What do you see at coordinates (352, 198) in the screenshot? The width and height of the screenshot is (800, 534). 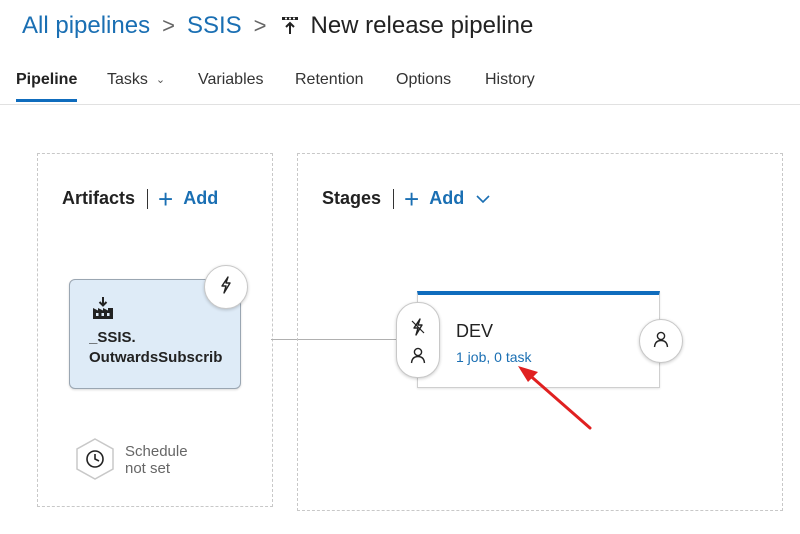 I see `stages-title: Stages` at bounding box center [352, 198].